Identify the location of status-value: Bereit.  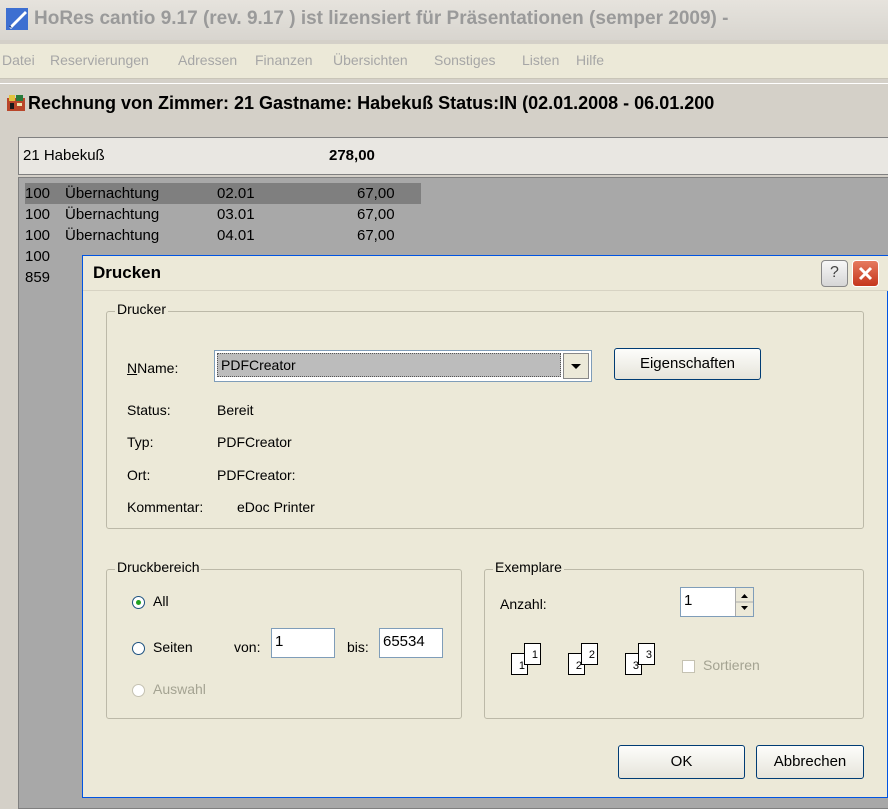
(235, 410).